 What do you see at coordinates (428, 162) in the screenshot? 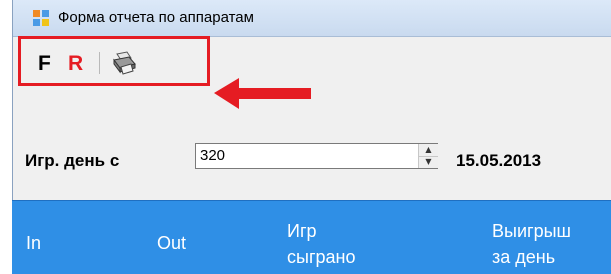
I see `spinner-down-icon: ▼` at bounding box center [428, 162].